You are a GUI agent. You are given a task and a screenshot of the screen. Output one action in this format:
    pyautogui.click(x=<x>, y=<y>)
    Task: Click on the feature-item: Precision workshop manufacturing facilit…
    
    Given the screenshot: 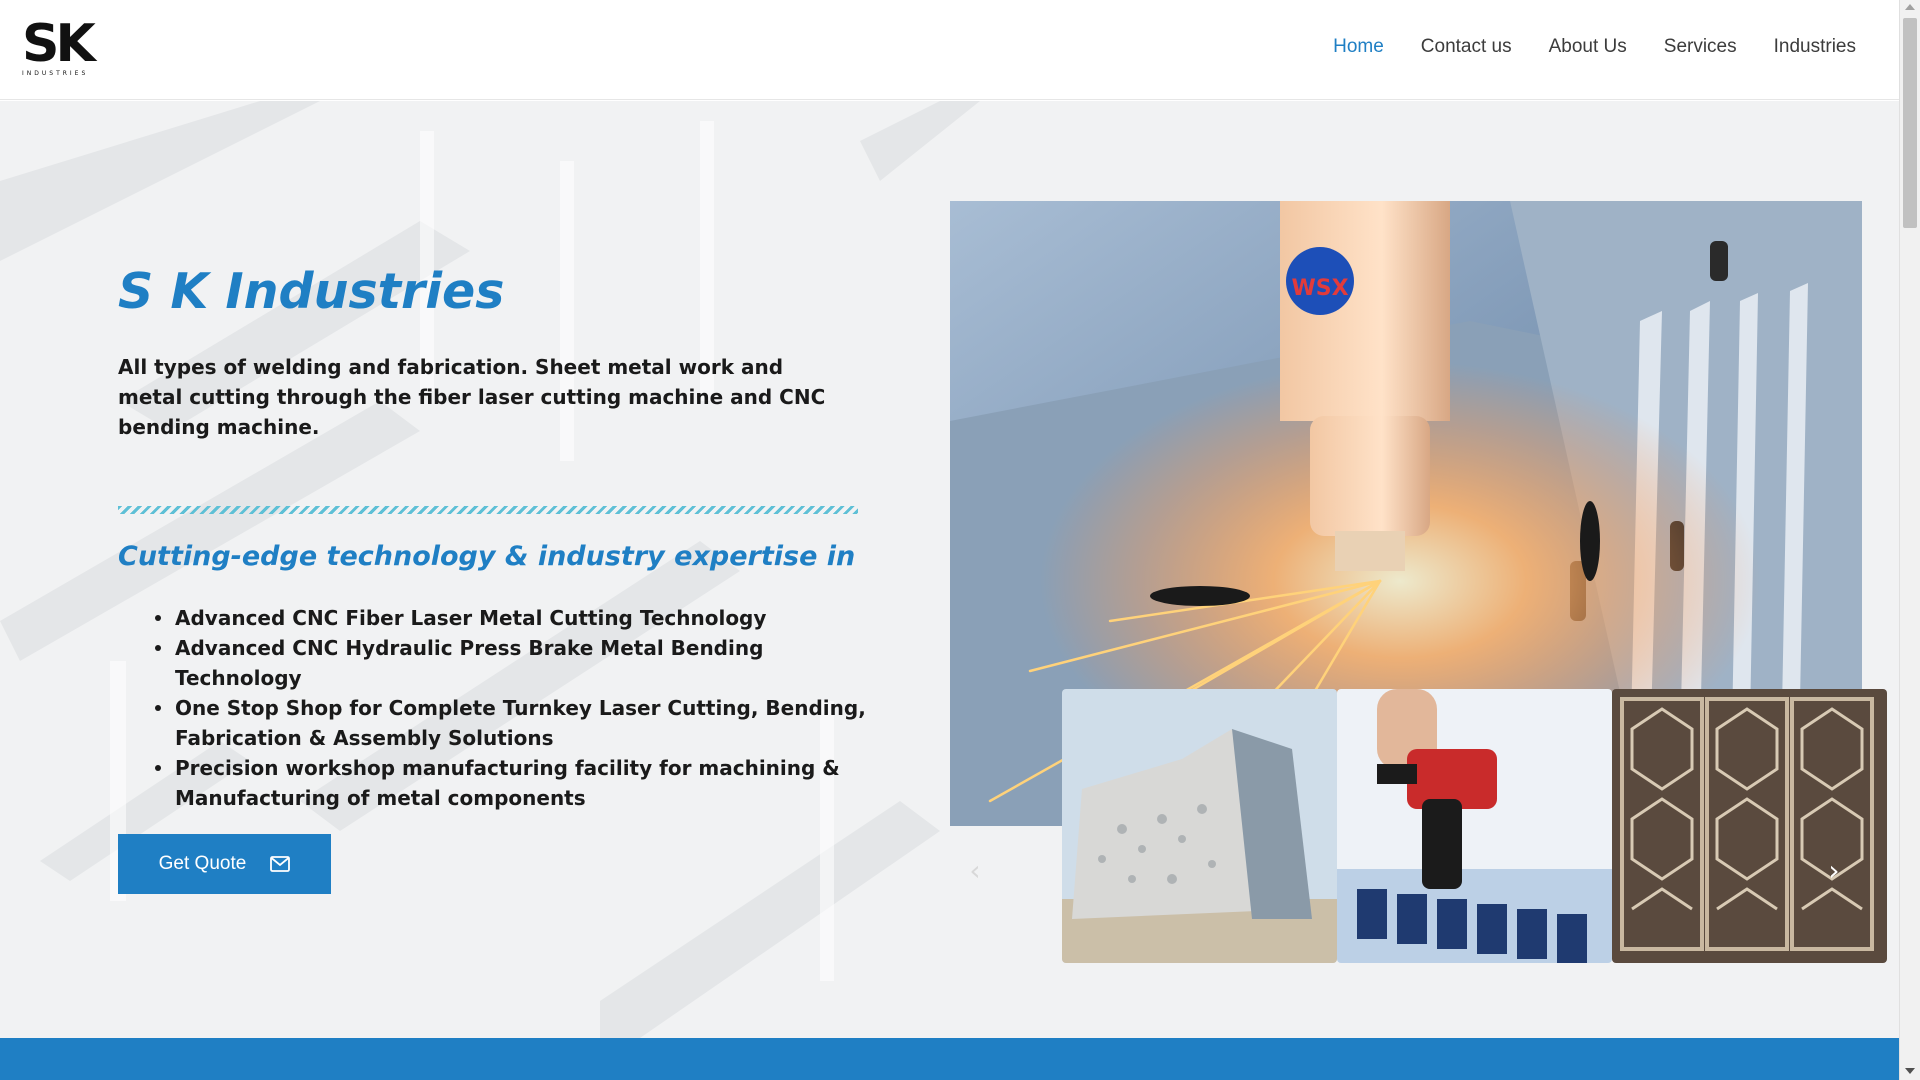 What is the action you would take?
    pyautogui.click(x=515, y=783)
    